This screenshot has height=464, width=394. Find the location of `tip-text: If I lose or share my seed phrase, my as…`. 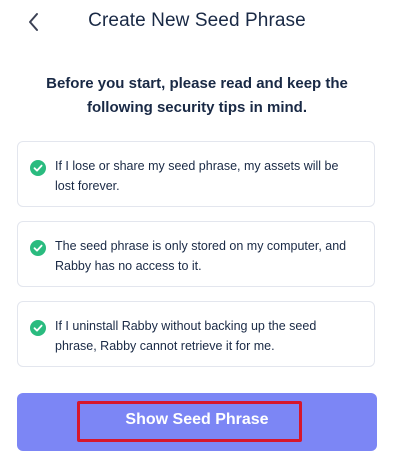

tip-text: If I lose or share my seed phrase, my as… is located at coordinates (197, 176).